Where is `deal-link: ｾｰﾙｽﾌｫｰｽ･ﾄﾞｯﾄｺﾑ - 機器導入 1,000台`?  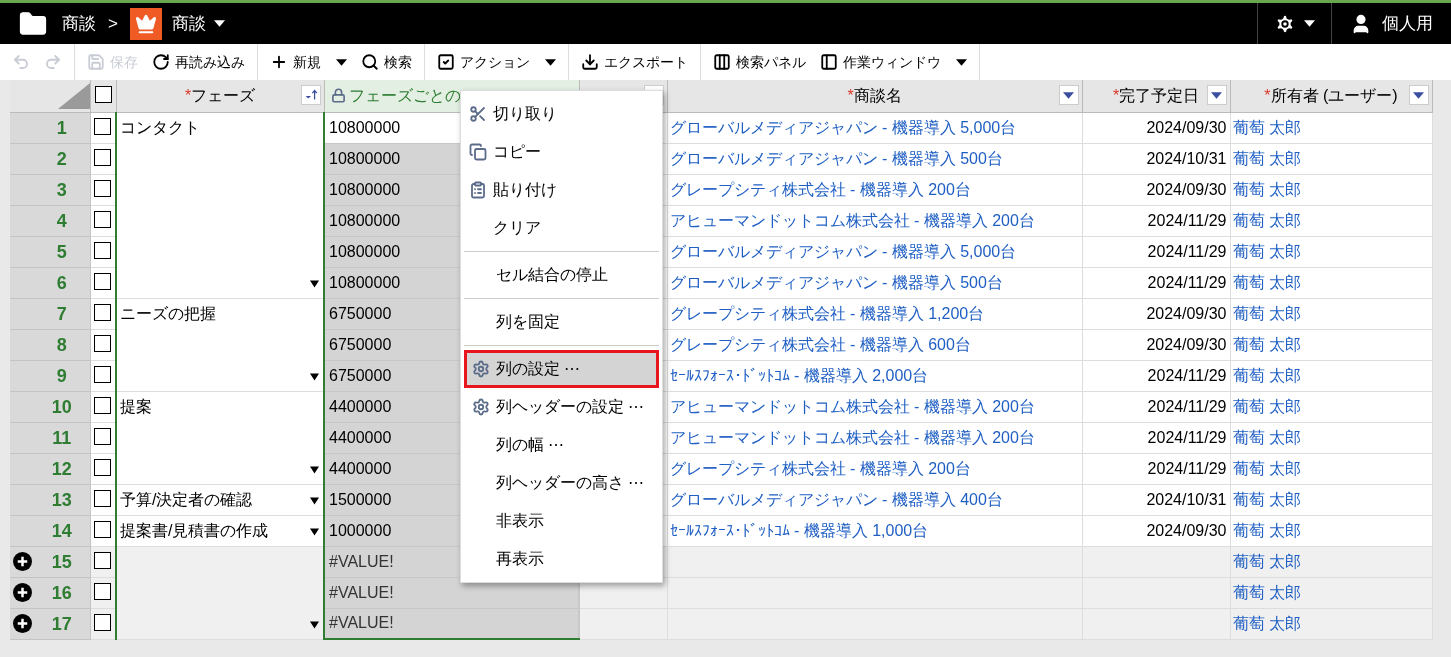 deal-link: ｾｰﾙｽﾌｫｰｽ･ﾄﾞｯﾄｺﾑ - 機器導入 1,000台 is located at coordinates (874, 530).